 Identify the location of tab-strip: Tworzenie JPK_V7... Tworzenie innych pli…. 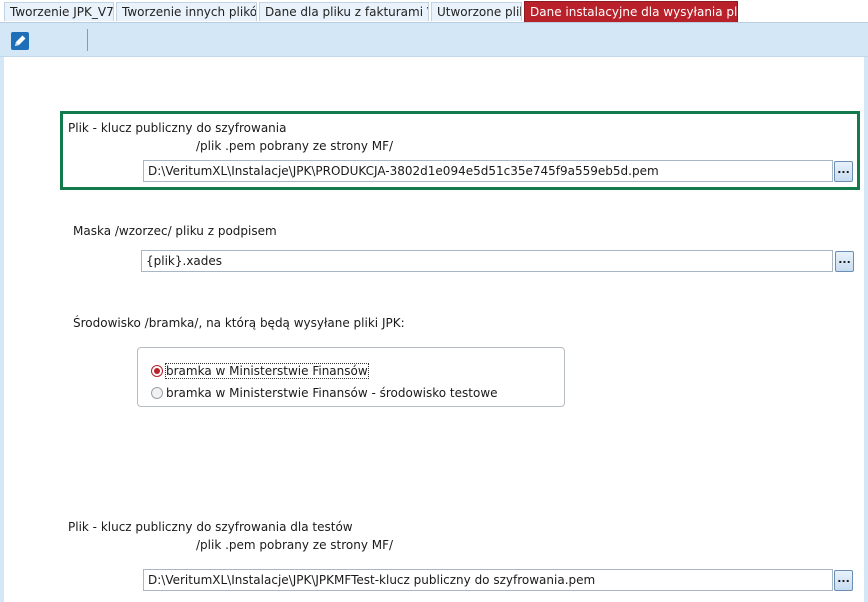
(434, 11).